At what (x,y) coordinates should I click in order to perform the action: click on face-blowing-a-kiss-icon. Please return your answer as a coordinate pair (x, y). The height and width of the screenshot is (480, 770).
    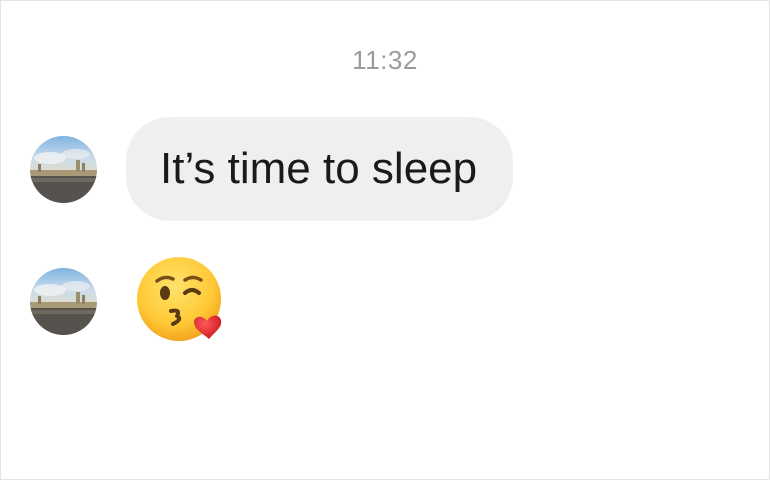
    Looking at the image, I should click on (179, 299).